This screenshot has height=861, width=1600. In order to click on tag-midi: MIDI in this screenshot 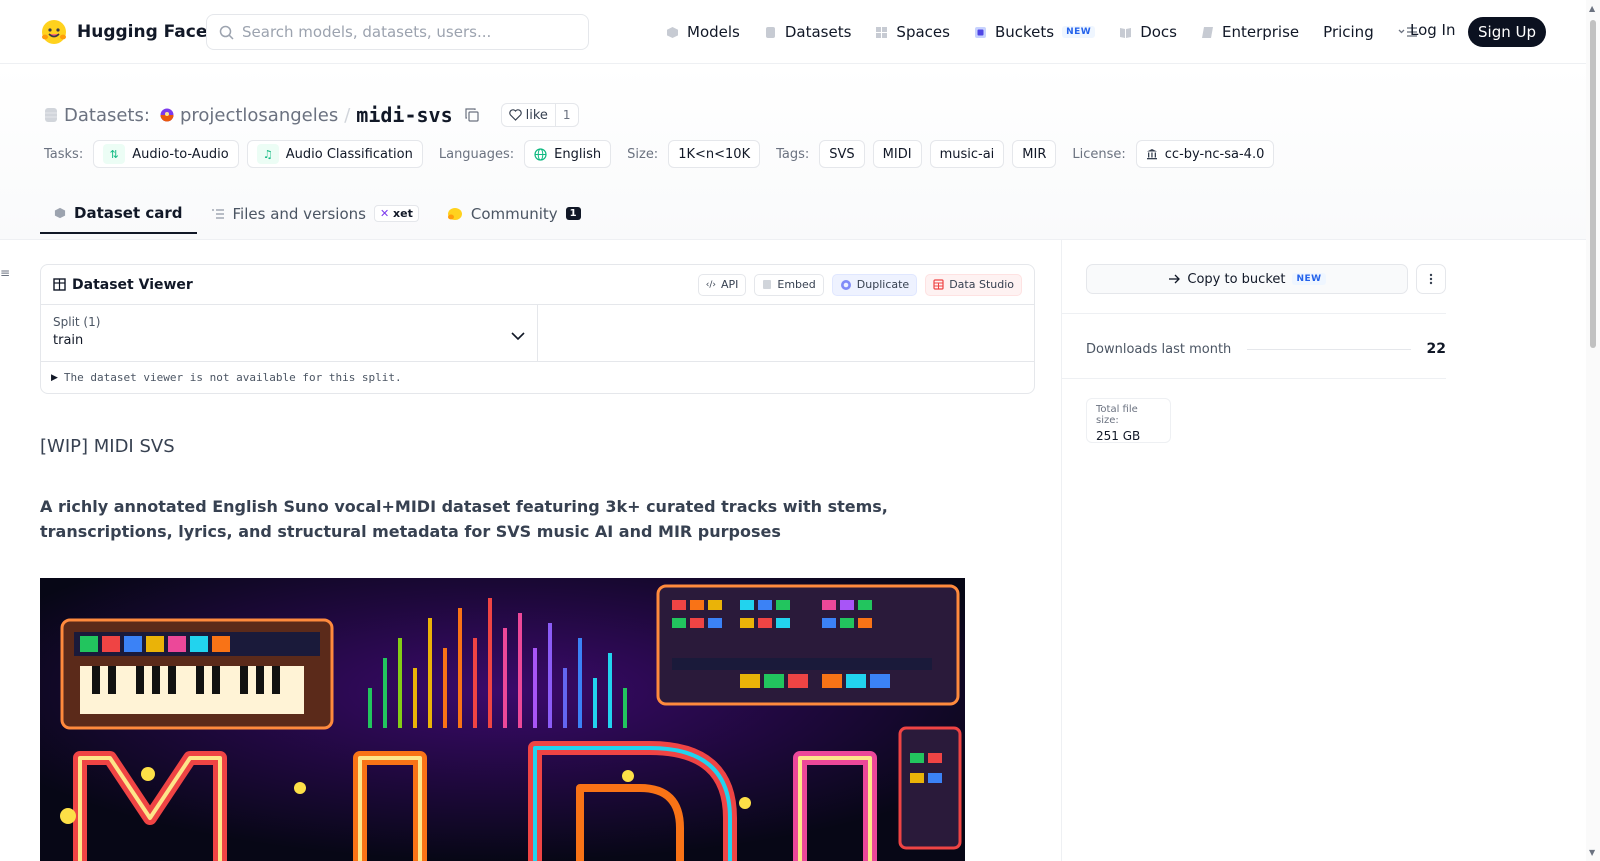, I will do `click(897, 154)`.